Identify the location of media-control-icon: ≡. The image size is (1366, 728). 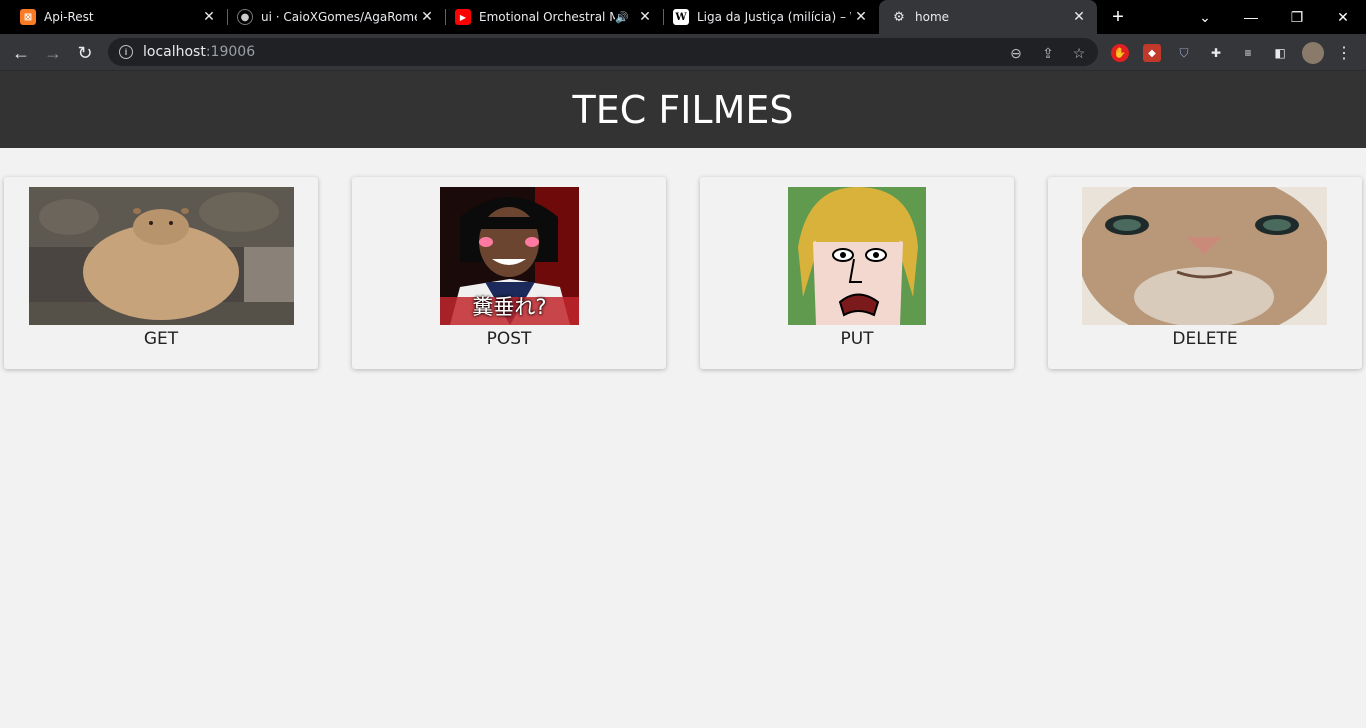
(1248, 53).